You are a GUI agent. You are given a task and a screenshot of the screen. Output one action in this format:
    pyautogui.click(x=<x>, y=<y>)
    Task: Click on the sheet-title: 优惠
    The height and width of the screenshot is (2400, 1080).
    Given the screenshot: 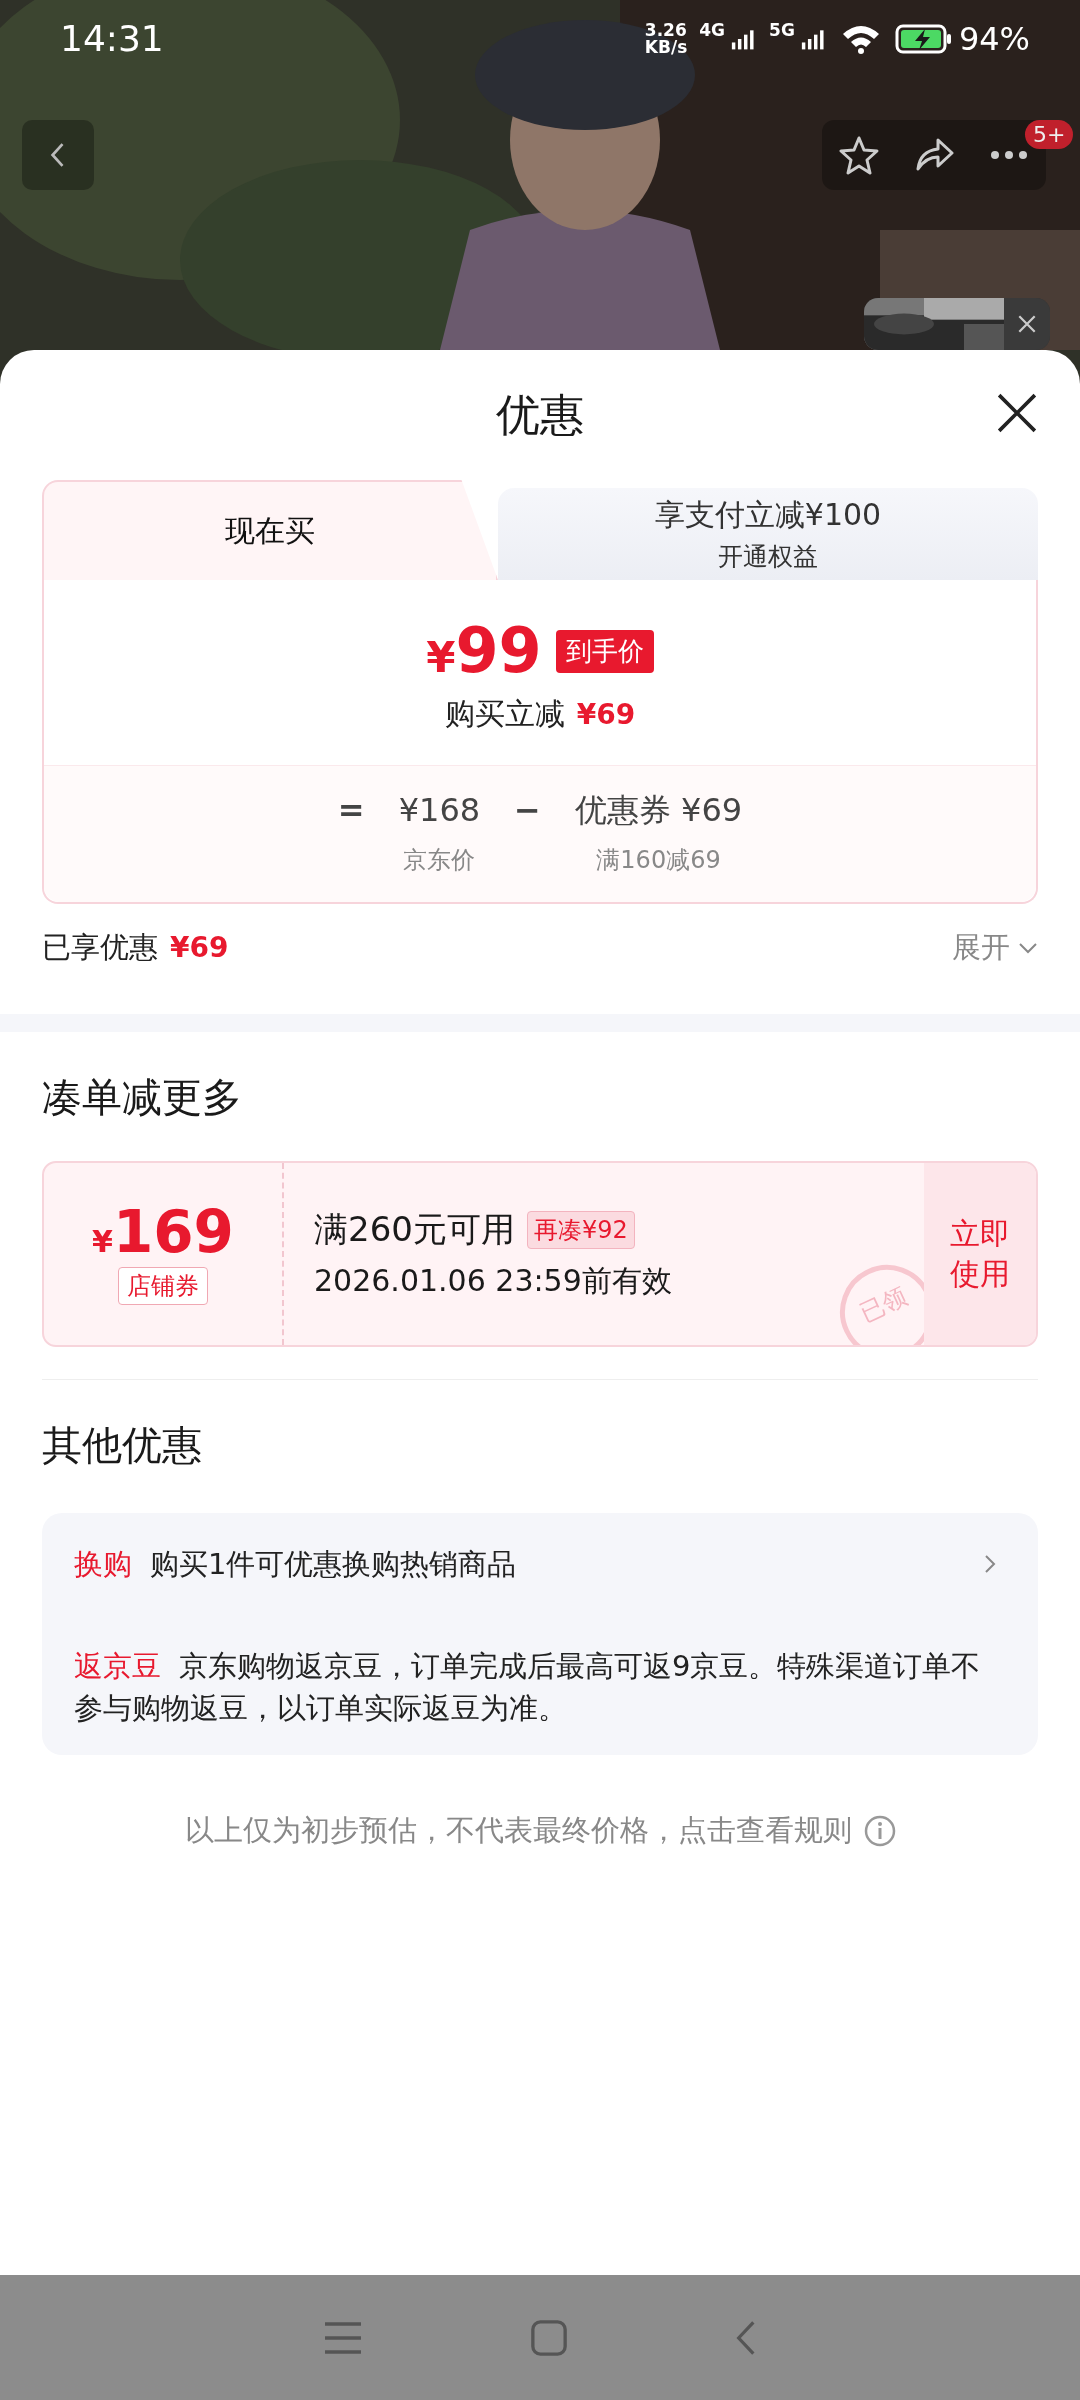 What is the action you would take?
    pyautogui.click(x=540, y=414)
    